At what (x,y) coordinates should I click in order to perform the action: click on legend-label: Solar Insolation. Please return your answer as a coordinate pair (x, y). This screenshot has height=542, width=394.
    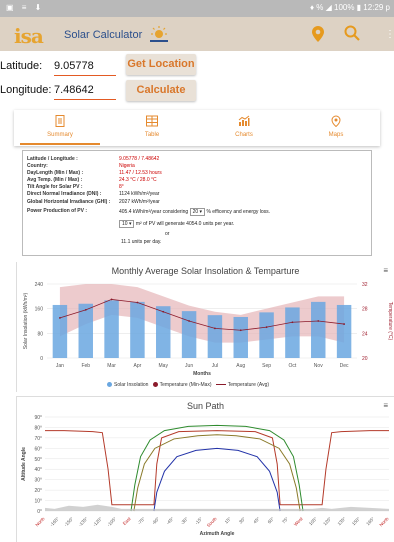
    Looking at the image, I should click on (131, 385).